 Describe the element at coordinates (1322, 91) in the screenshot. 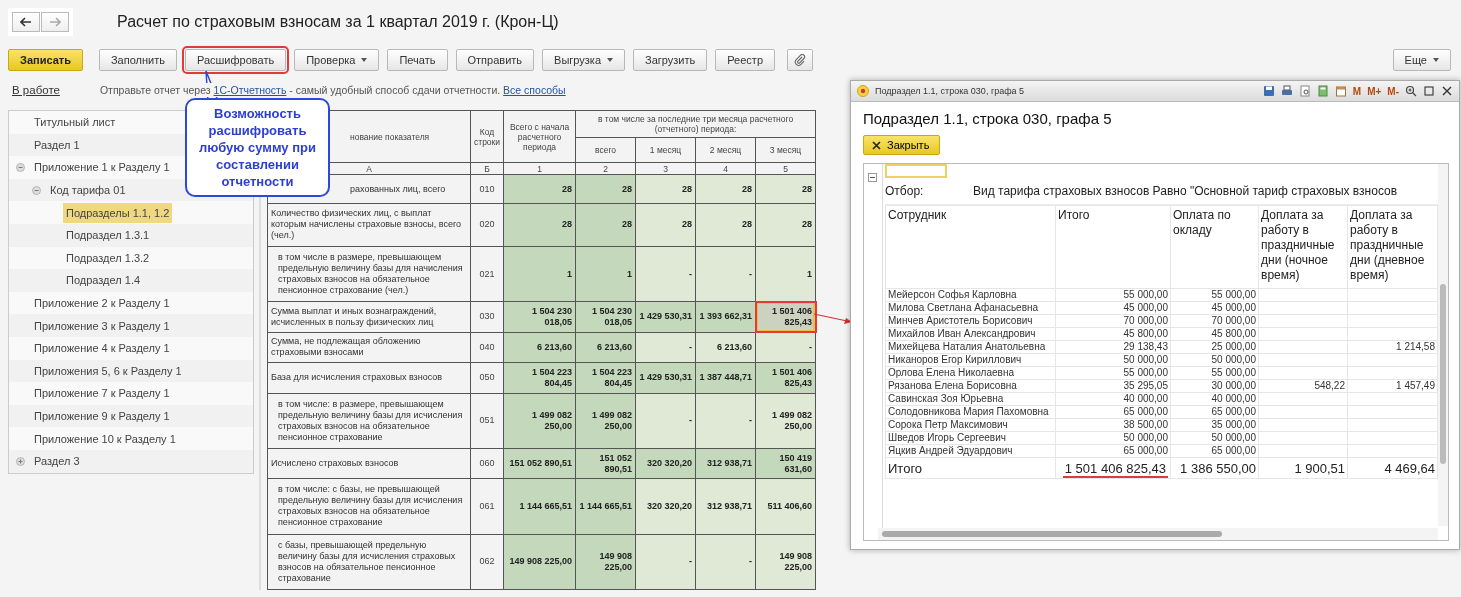

I see `calculator-icon` at that location.